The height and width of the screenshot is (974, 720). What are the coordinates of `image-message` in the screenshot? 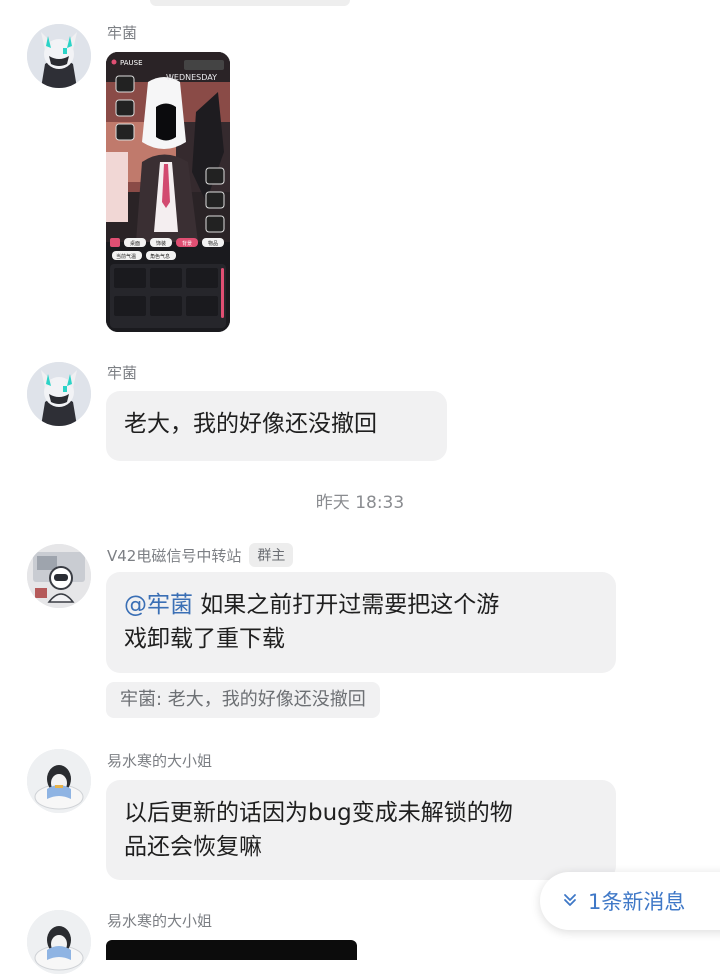 It's located at (231, 950).